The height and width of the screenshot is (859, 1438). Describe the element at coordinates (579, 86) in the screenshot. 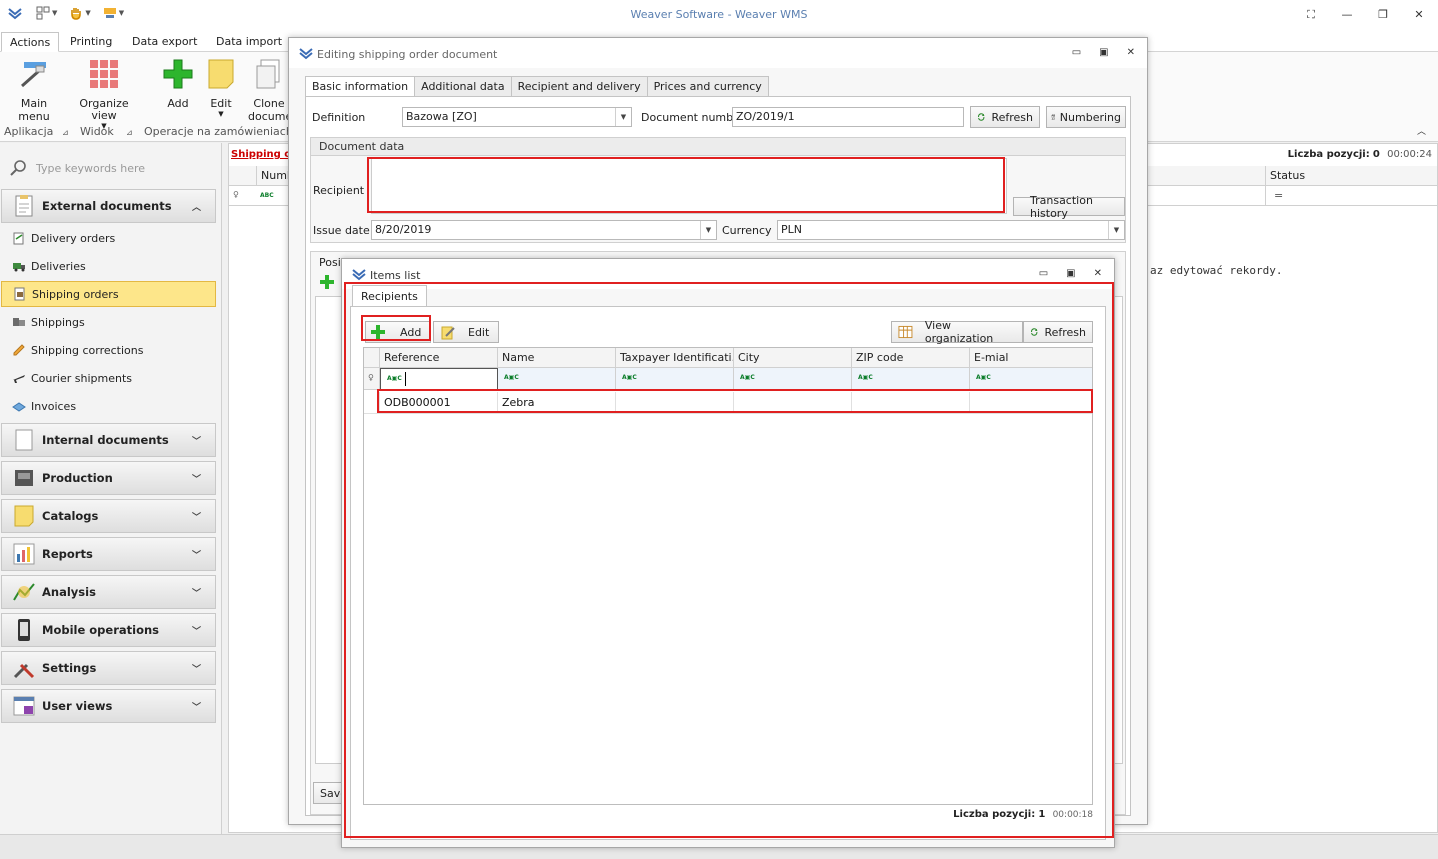

I see `tab-recipient-delivery: Recipient and delivery` at that location.